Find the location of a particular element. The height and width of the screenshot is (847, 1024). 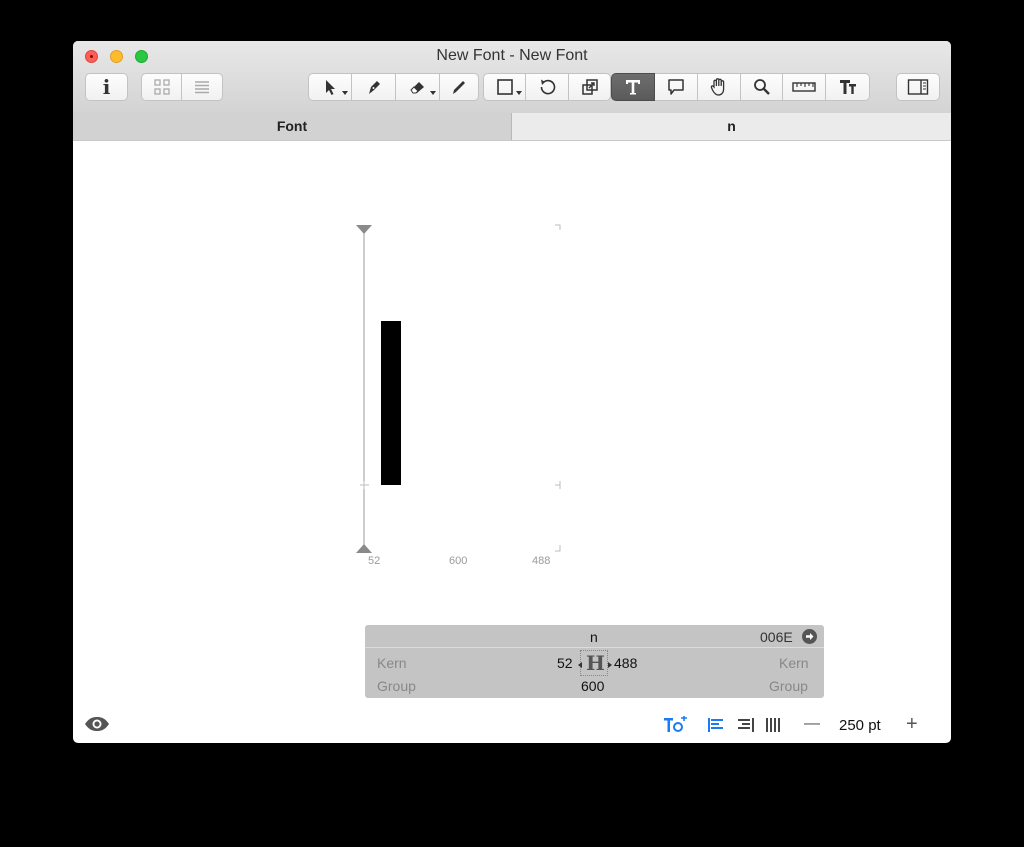

panel-divider is located at coordinates (594, 647).